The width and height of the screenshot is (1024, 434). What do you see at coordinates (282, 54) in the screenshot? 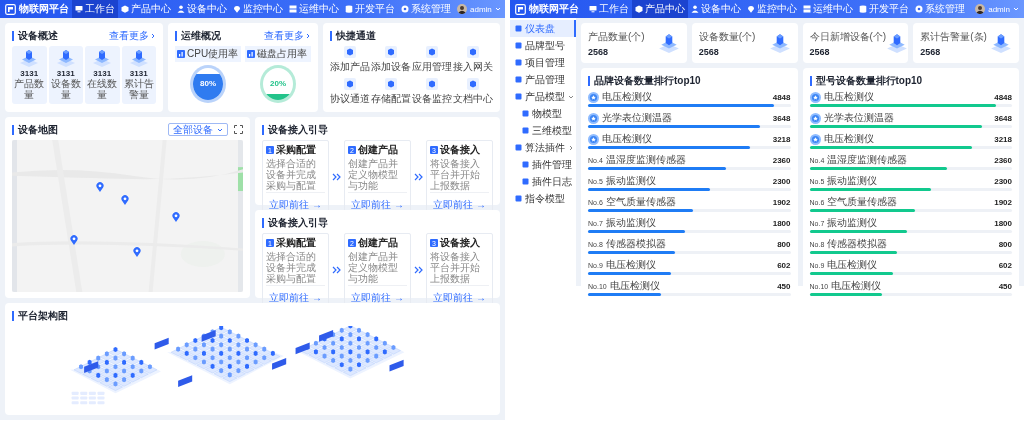
I see `metric-label: 磁盘占用率` at bounding box center [282, 54].